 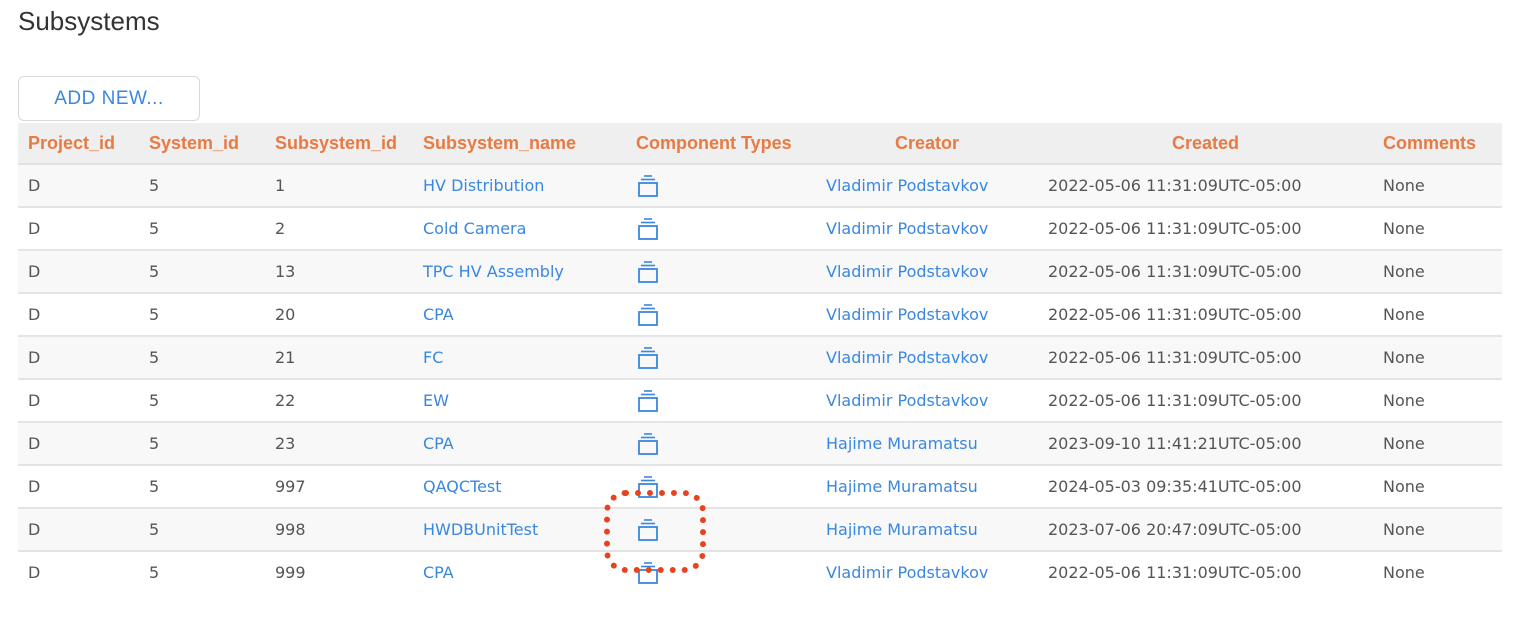 I want to click on subsystem-name-link: TPC HV Assembly, so click(x=493, y=271).